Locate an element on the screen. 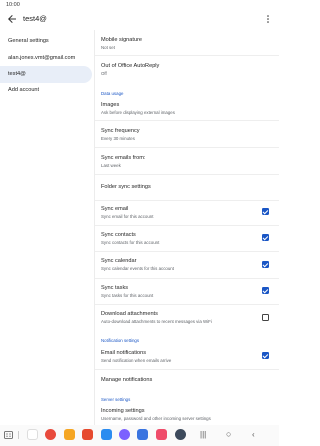 The height and width of the screenshot is (446, 320). home-icon: ○ is located at coordinates (228, 434).